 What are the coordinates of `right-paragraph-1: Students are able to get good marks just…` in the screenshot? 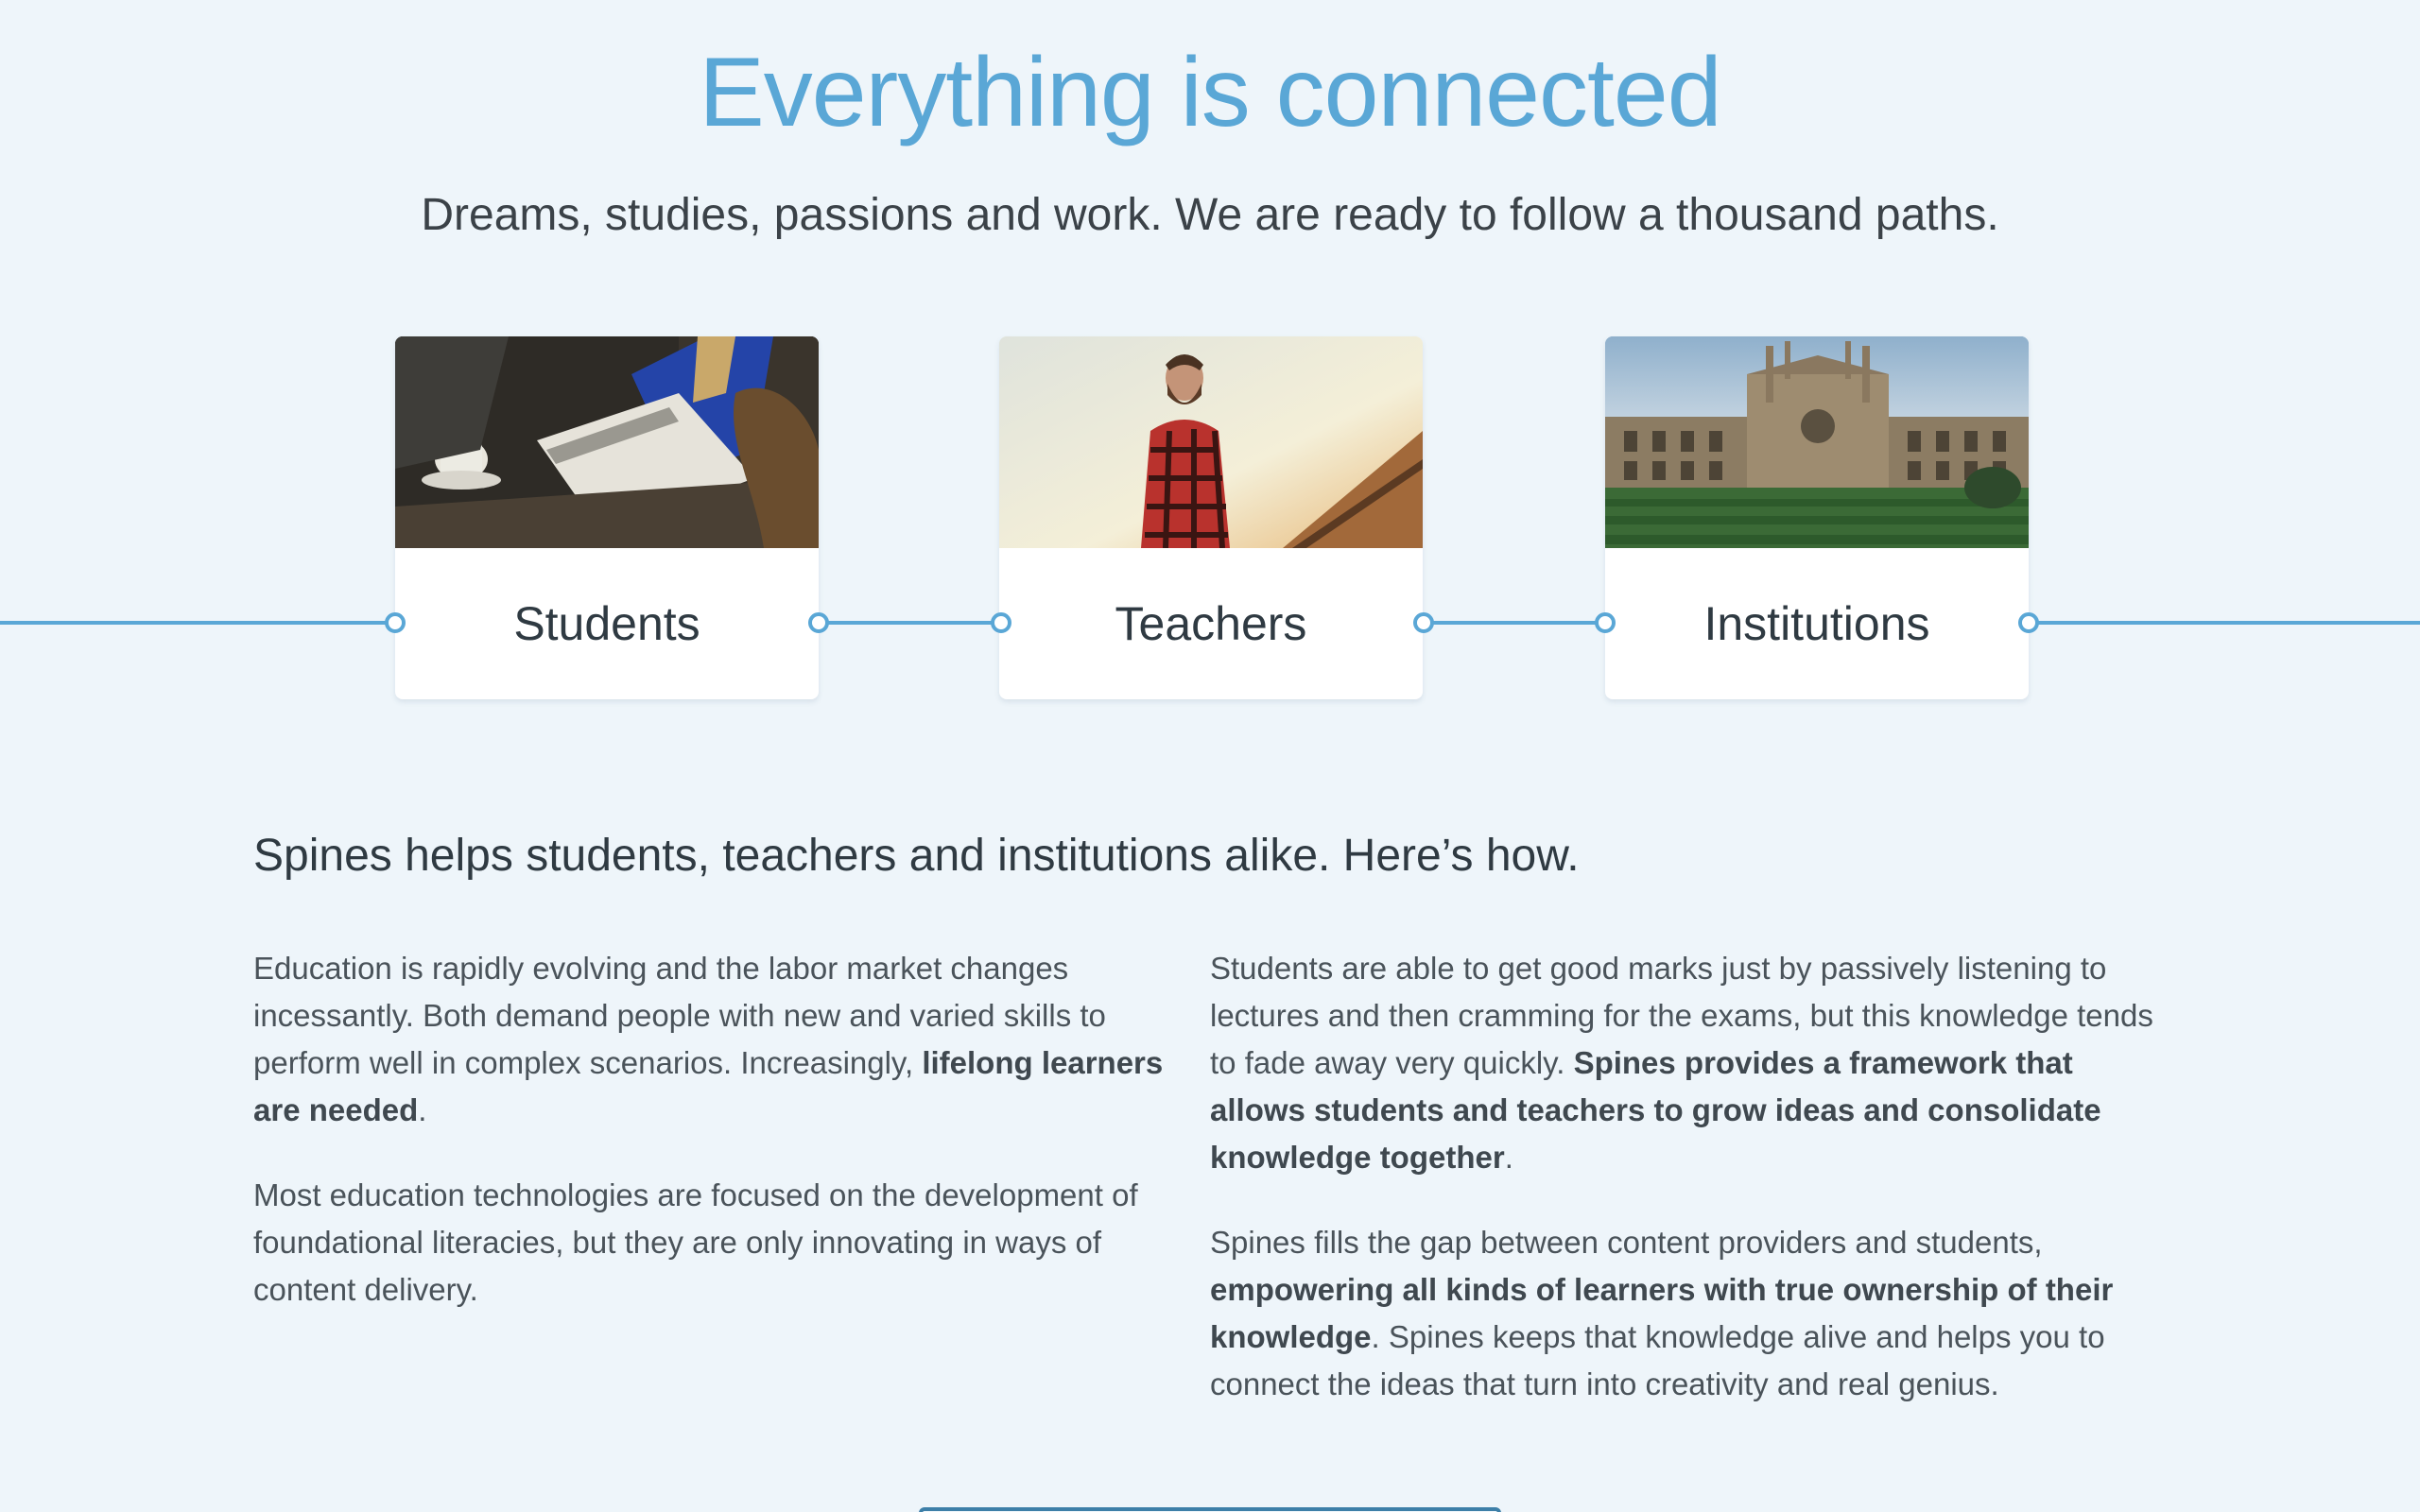 It's located at (1682, 1063).